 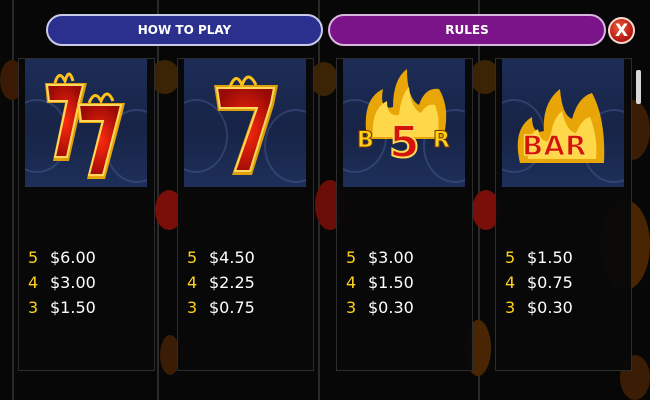 What do you see at coordinates (563, 123) in the screenshot?
I see `bar-symbol: BAR` at bounding box center [563, 123].